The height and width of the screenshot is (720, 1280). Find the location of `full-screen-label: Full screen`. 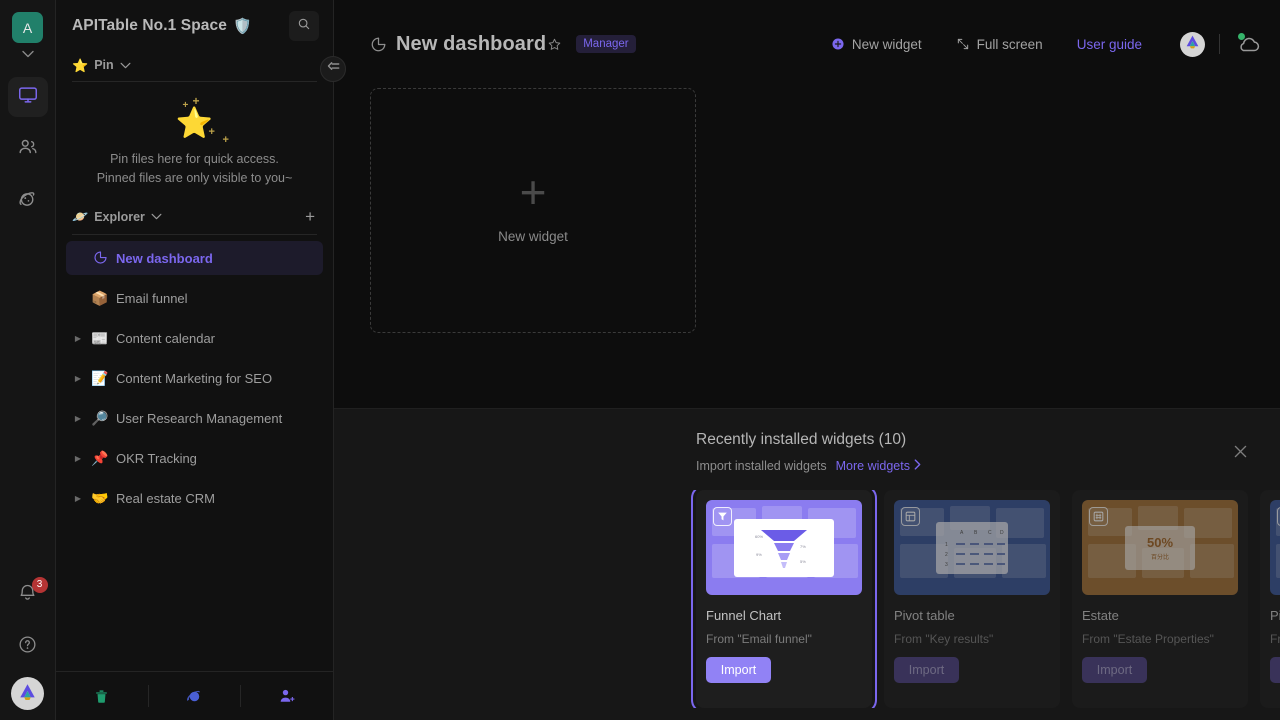

full-screen-label: Full screen is located at coordinates (1009, 44).